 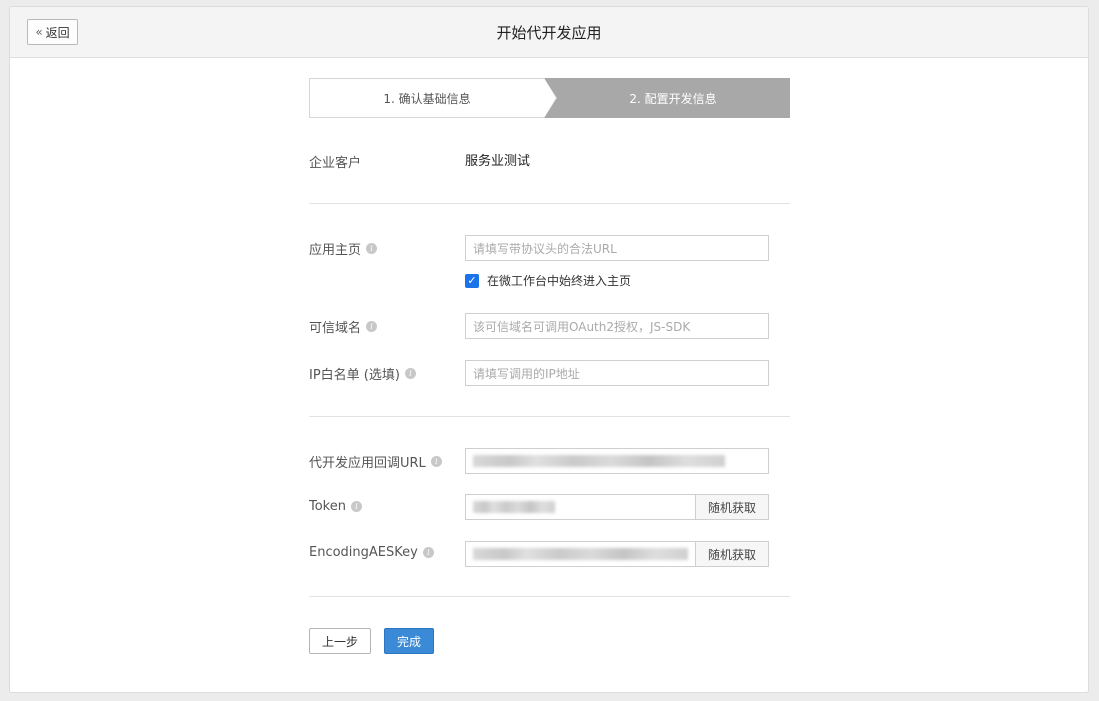 I want to click on token-label-text: Token, so click(x=327, y=506).